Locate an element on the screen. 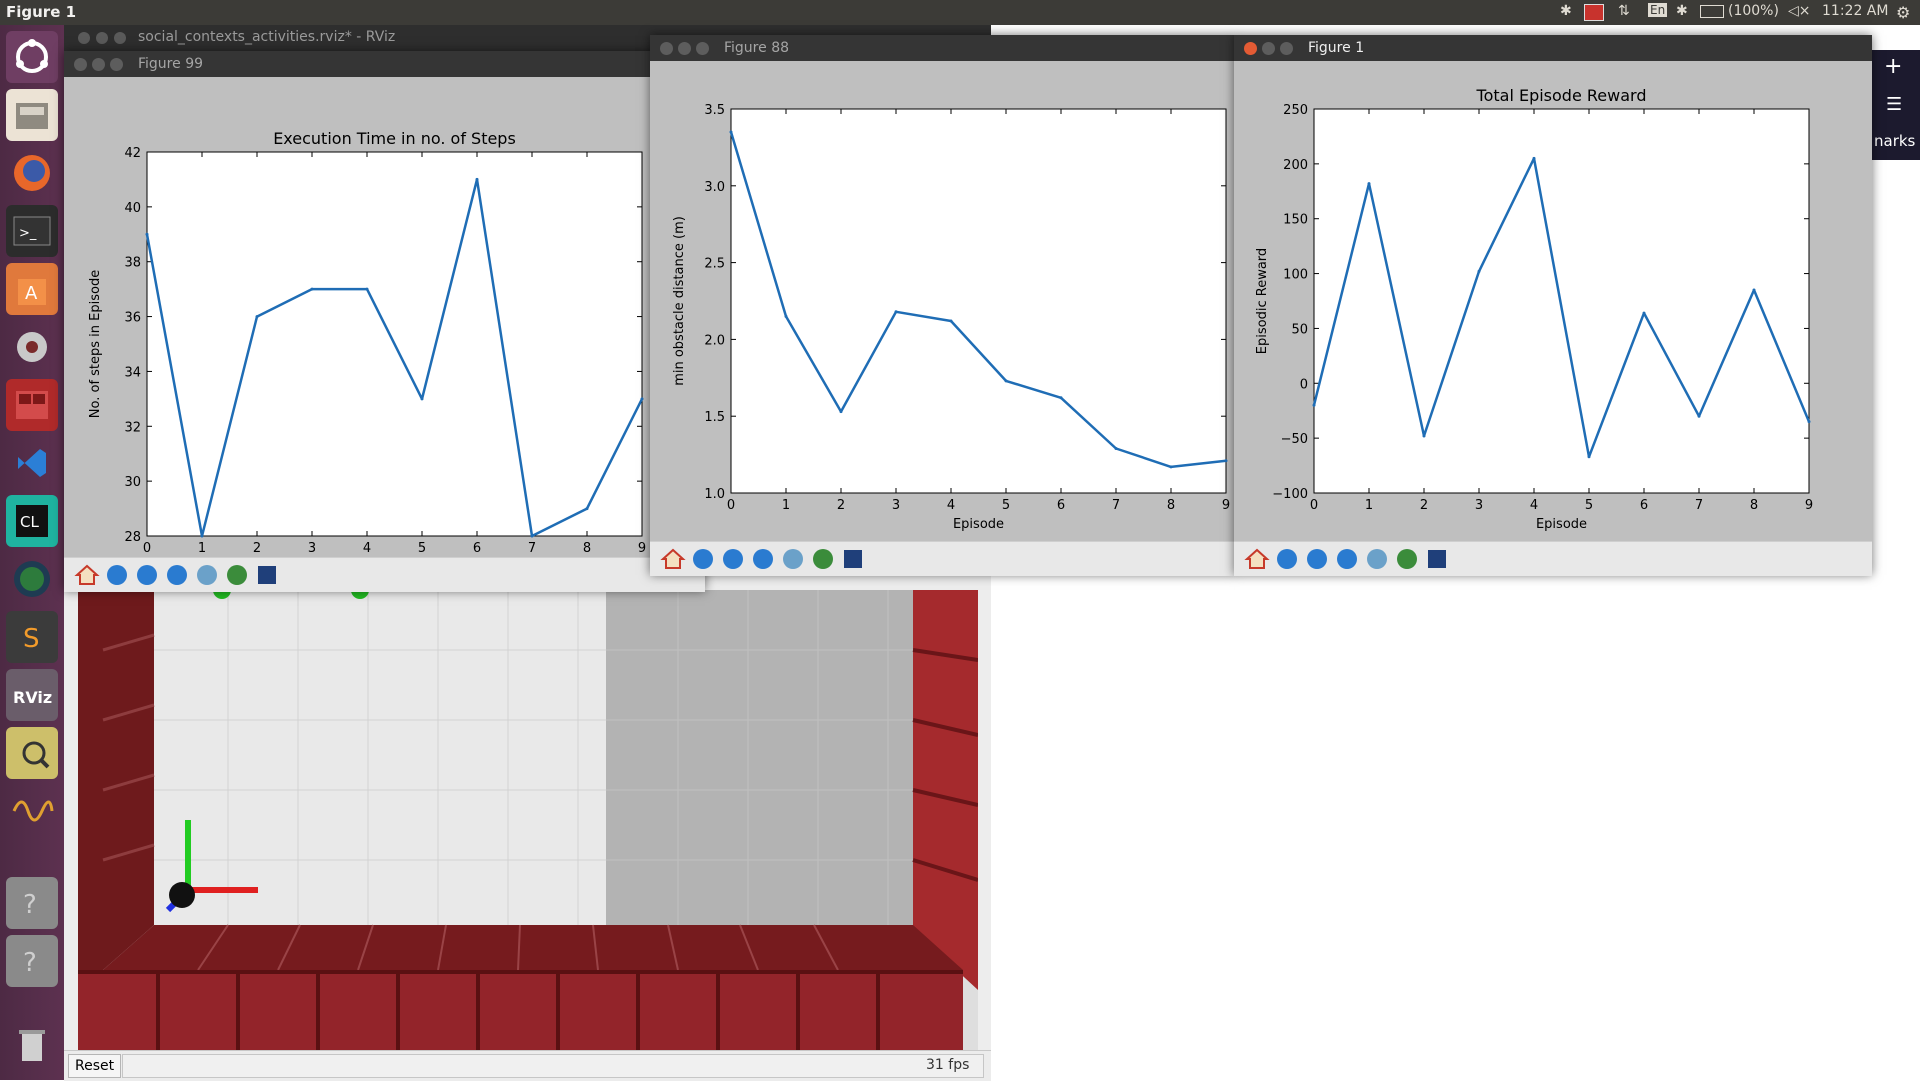 This screenshot has width=1920, height=1081. keyboard-language-indicator: En is located at coordinates (1658, 10).